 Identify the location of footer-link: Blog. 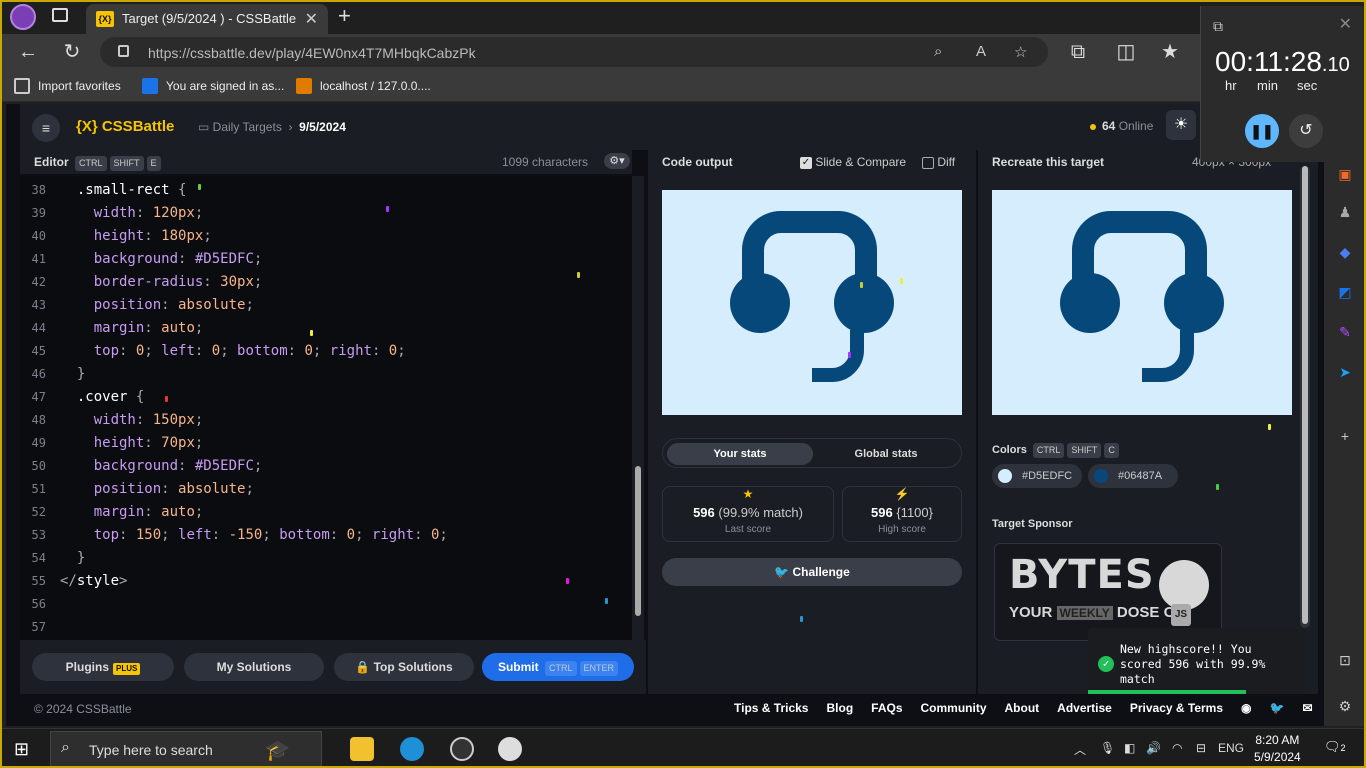
(839, 708).